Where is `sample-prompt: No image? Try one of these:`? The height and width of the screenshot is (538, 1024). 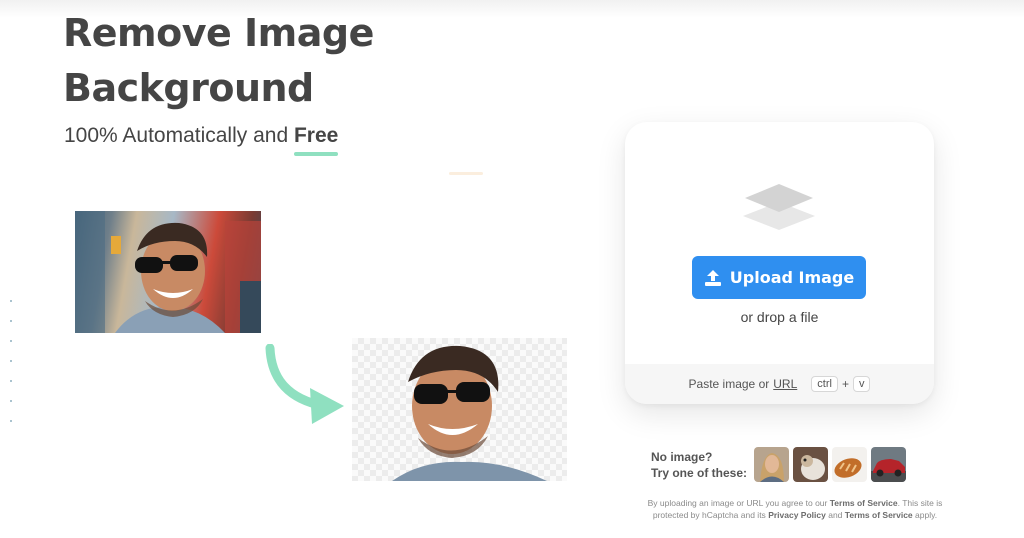
sample-prompt: No image? Try one of these: is located at coordinates (699, 465).